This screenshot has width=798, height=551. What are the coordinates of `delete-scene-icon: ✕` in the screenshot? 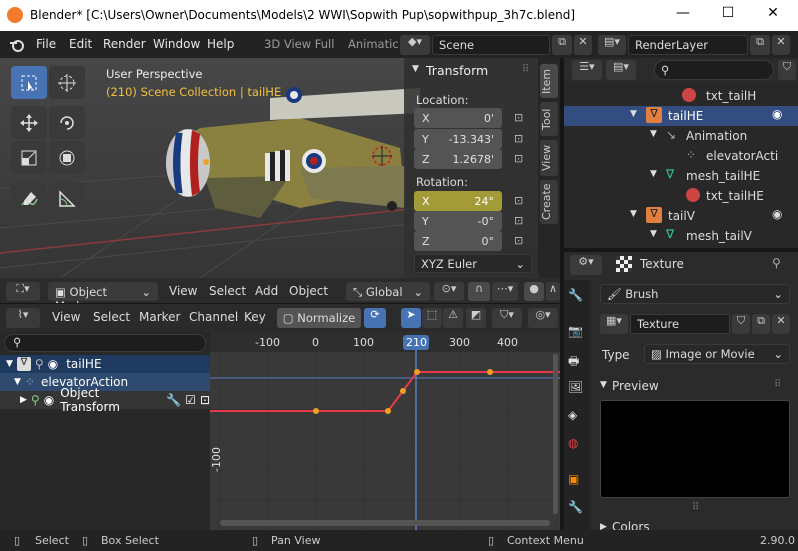 It's located at (583, 45).